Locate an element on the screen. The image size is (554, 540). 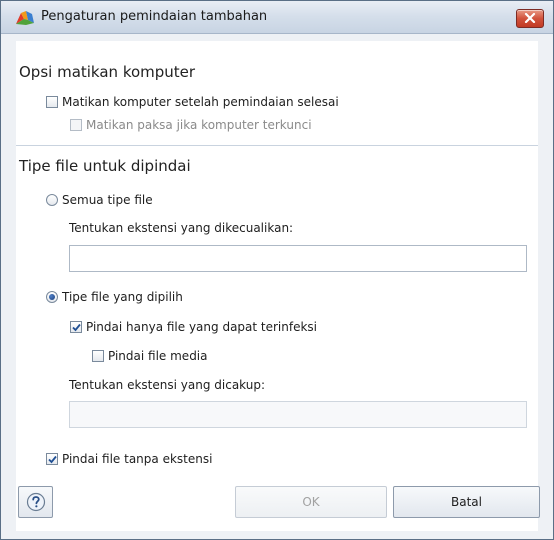
cancel-button: Batal is located at coordinates (466, 502).